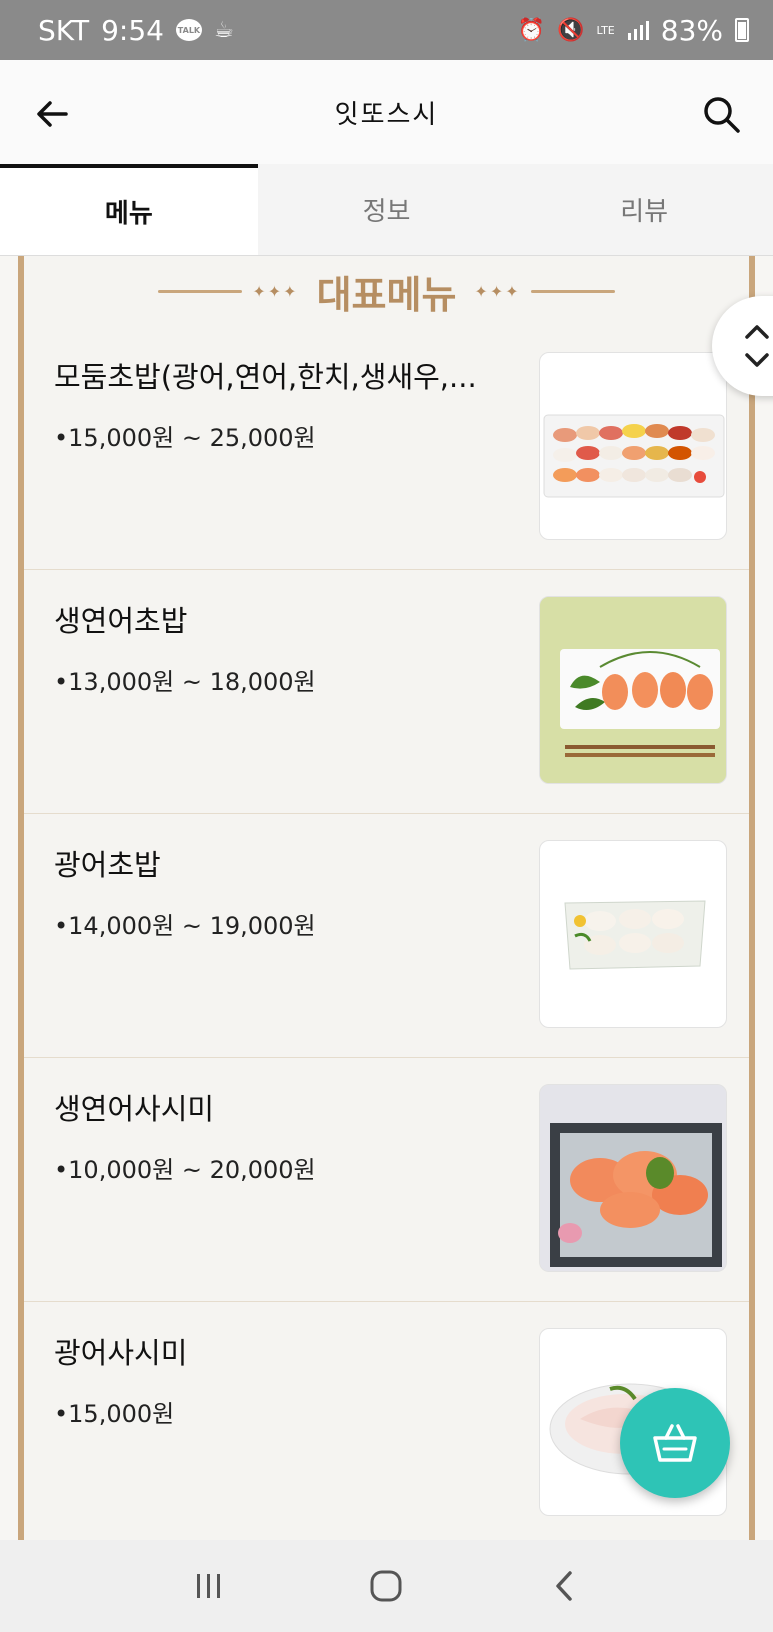 The width and height of the screenshot is (773, 1632). I want to click on nav-back-icon, so click(564, 1586).